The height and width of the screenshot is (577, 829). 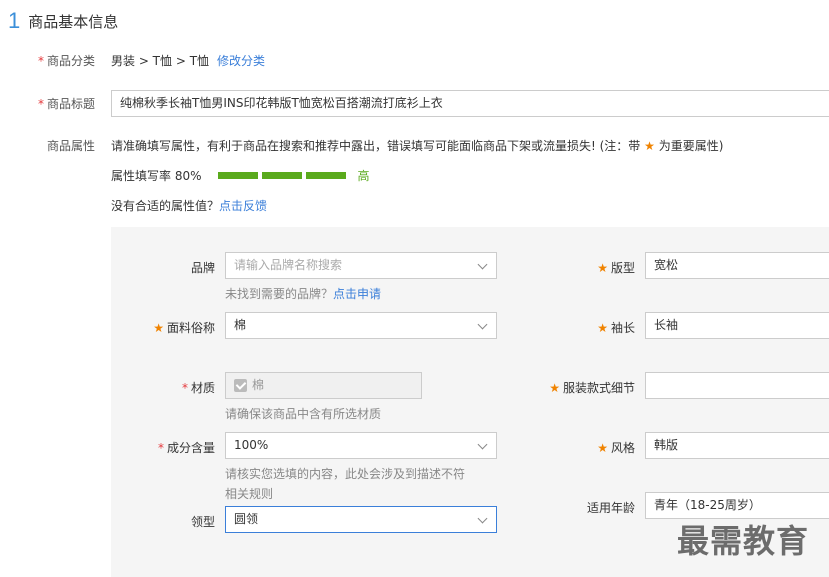 I want to click on brand-label: 品牌, so click(x=202, y=268).